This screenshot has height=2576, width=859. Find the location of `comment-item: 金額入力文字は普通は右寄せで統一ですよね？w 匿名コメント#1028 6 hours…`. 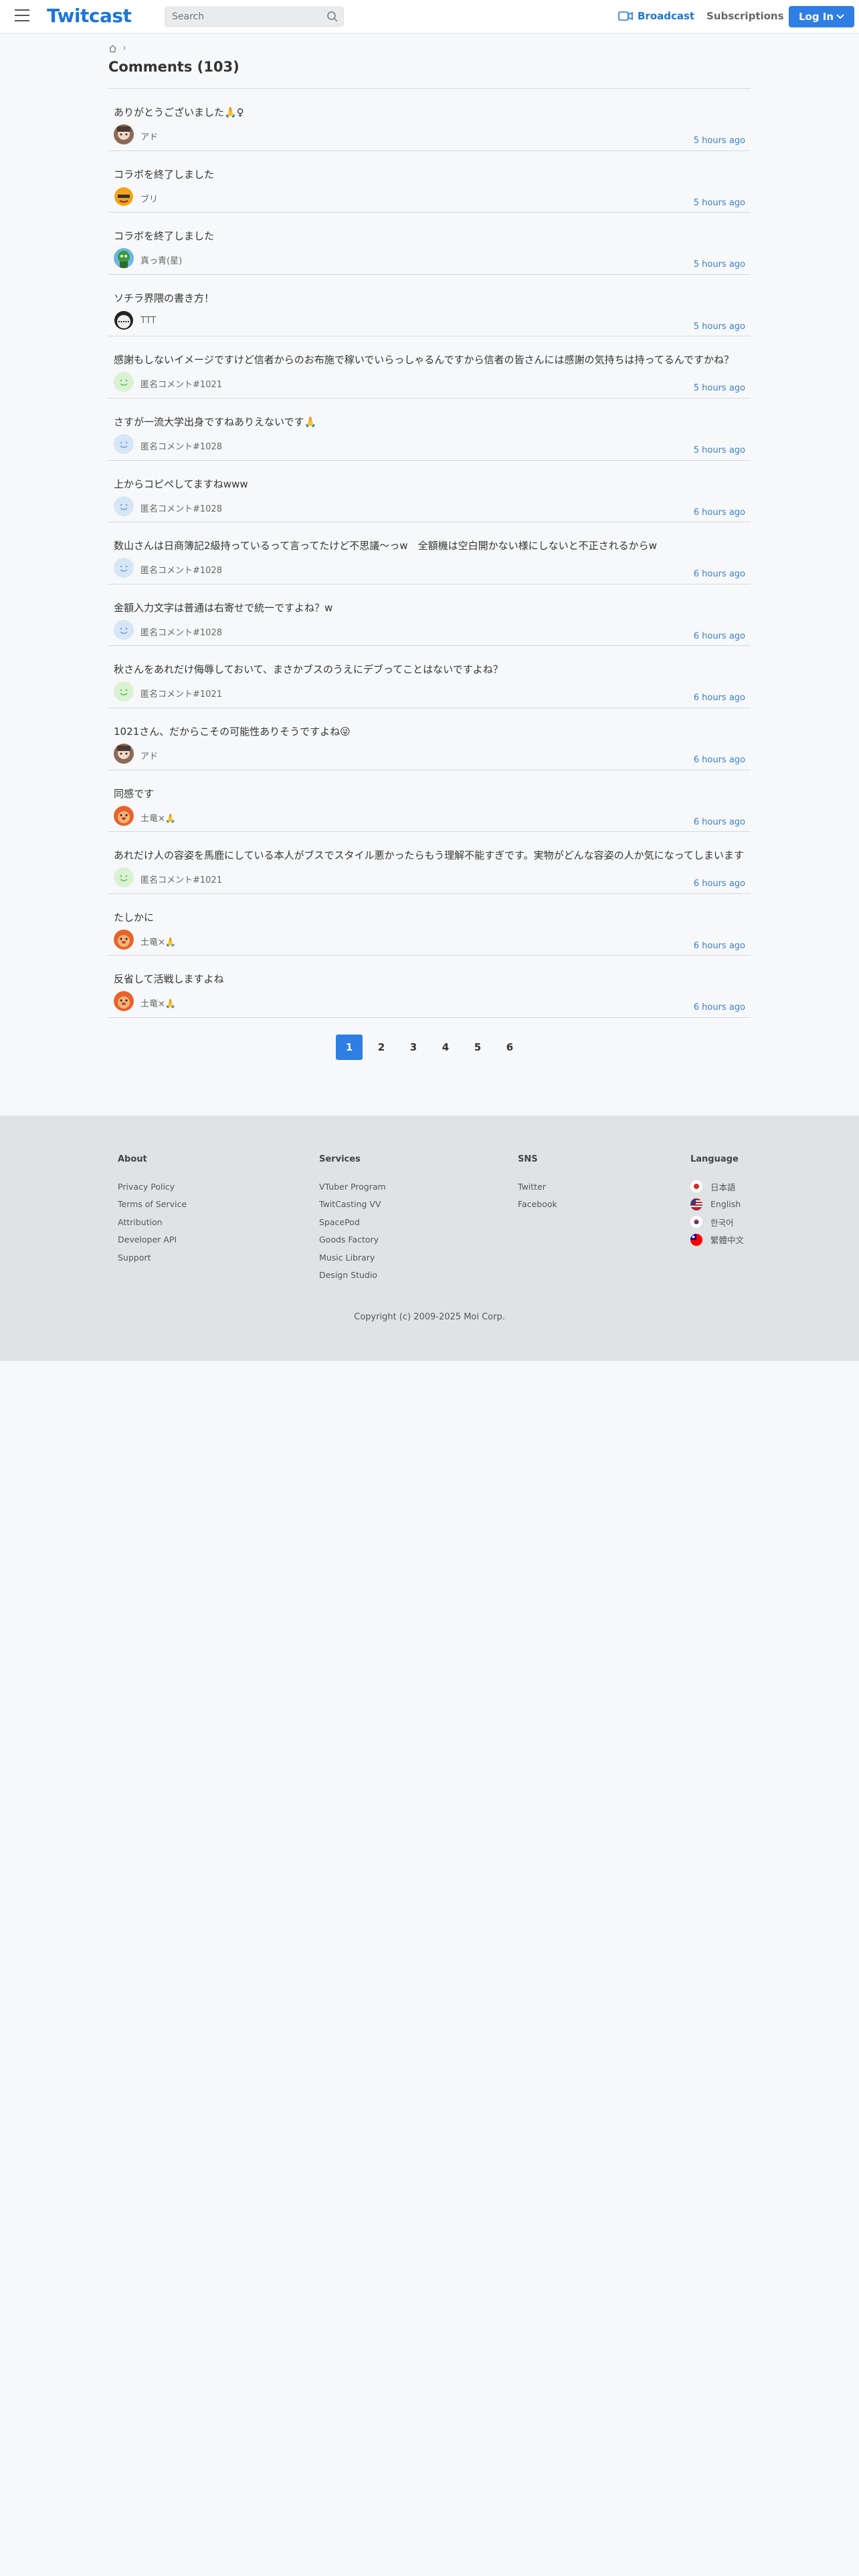

comment-item: 金額入力文字は普通は右寄せで統一ですよね？w 匿名コメント#1028 6 hours… is located at coordinates (429, 615).